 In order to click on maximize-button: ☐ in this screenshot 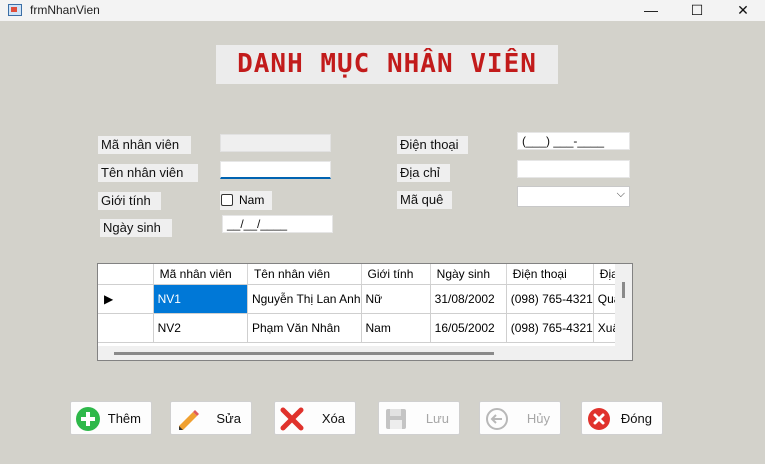, I will do `click(697, 10)`.